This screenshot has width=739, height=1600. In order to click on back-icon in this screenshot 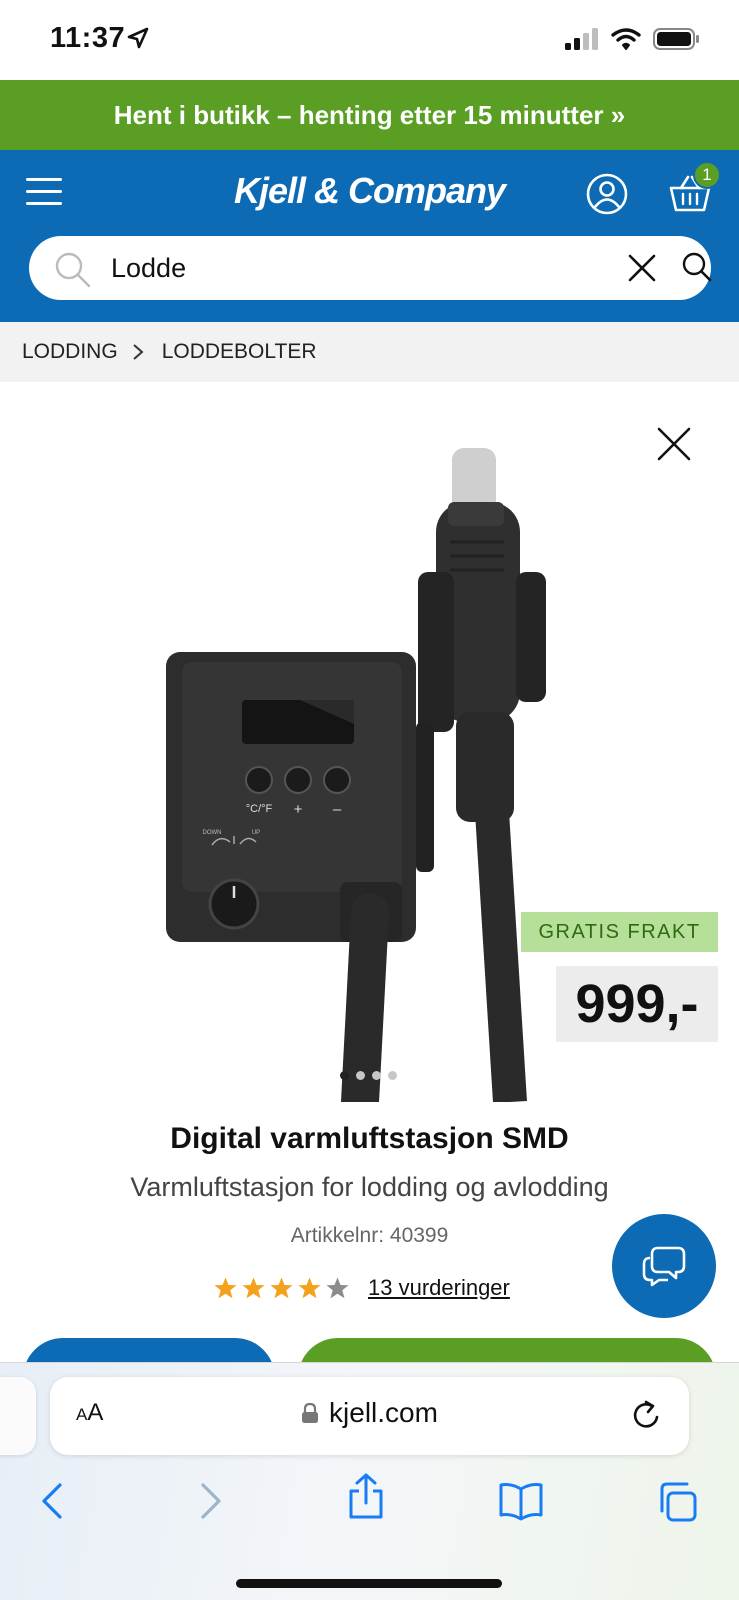, I will do `click(52, 1501)`.